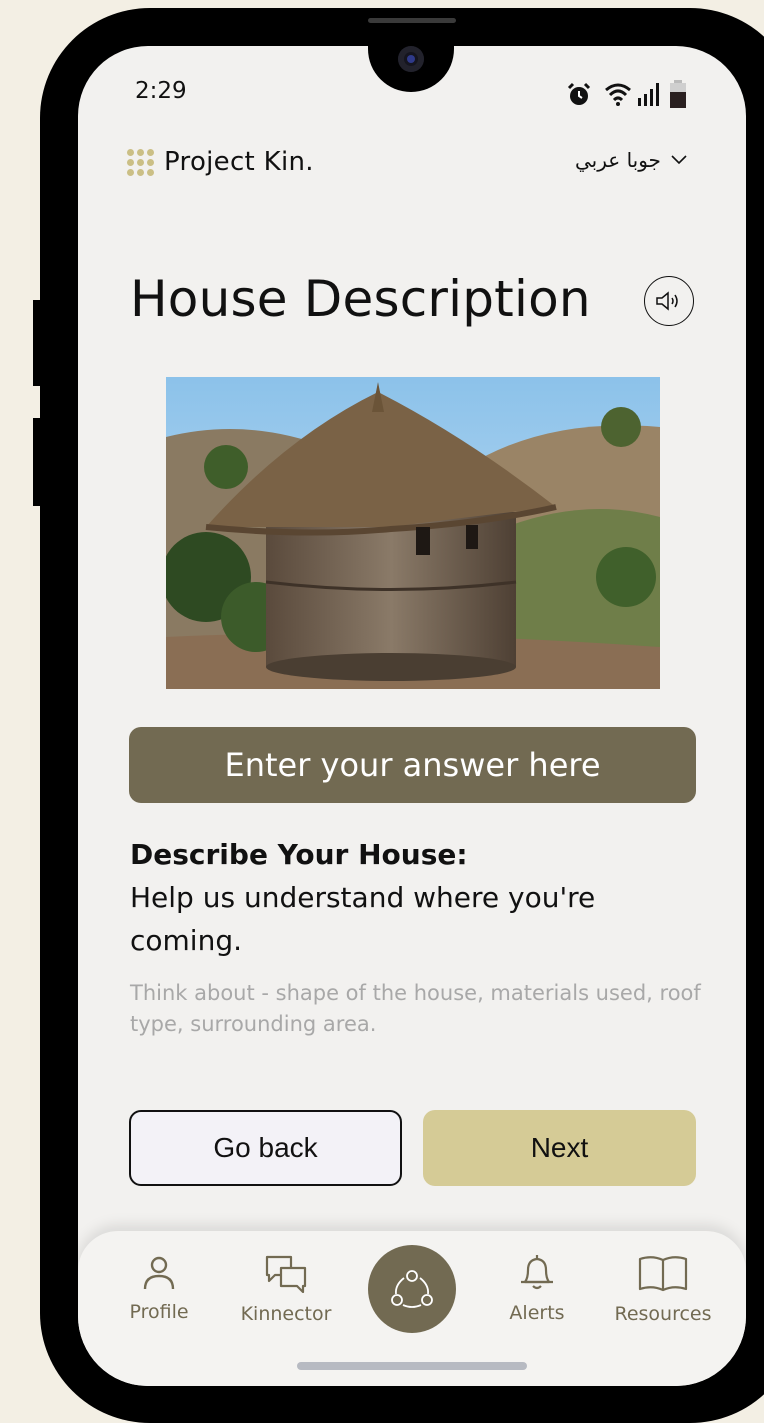  Describe the element at coordinates (618, 160) in the screenshot. I see `language-label: جوبا عربي` at that location.